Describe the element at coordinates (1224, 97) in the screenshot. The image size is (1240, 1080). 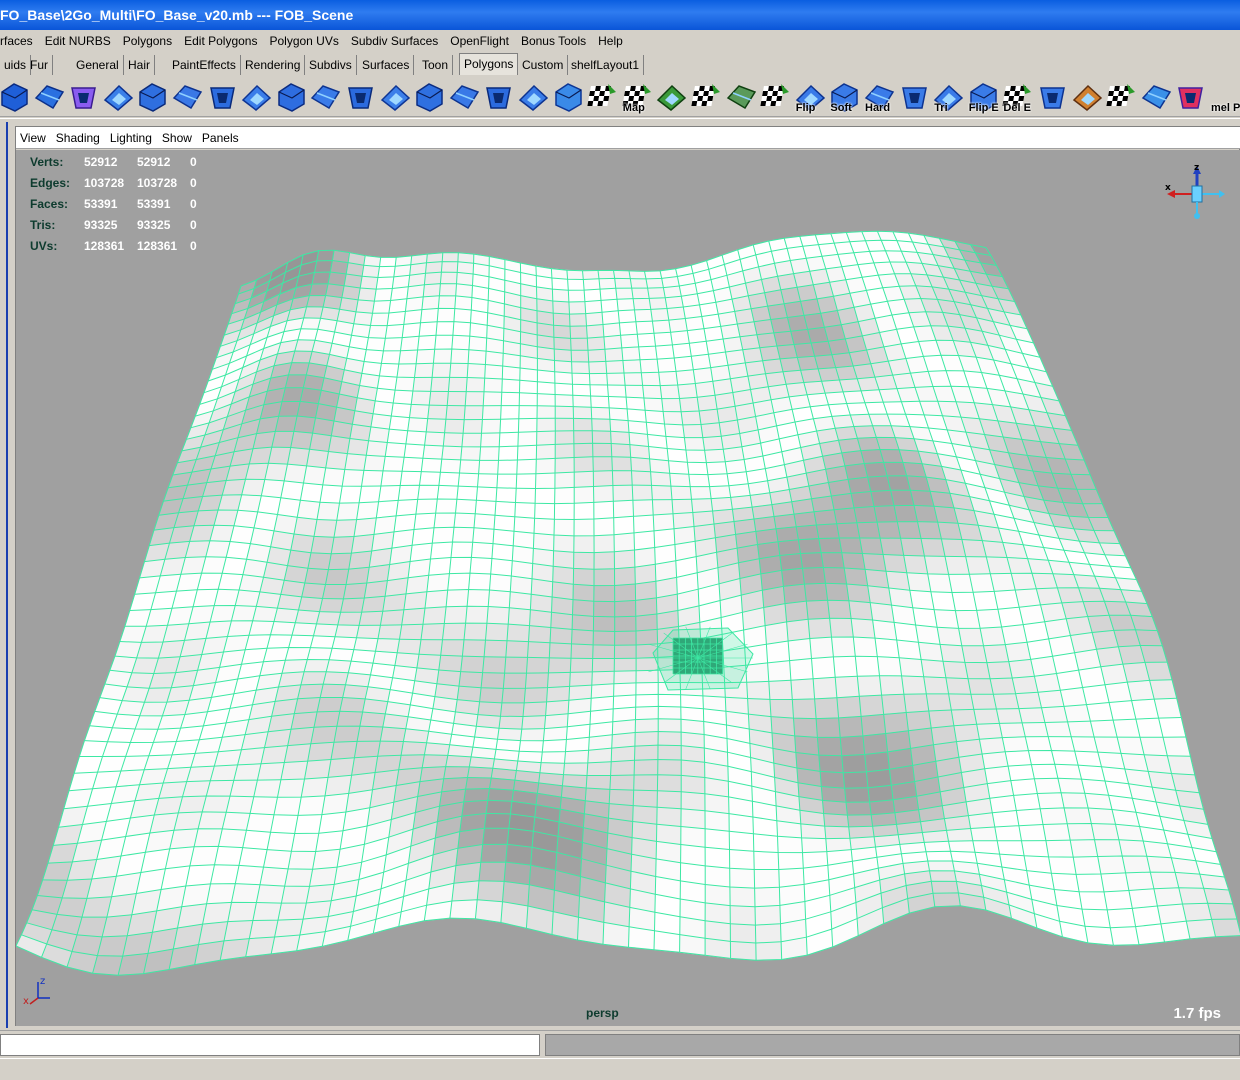
I see `mel-pipe-icon: mel Pipe` at that location.